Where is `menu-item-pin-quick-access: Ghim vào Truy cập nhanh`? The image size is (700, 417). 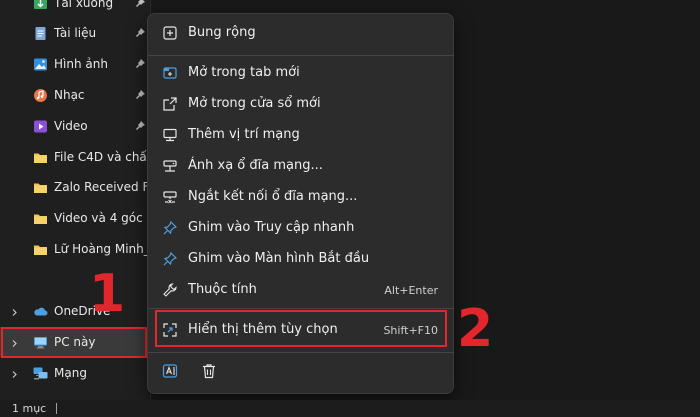
menu-item-pin-quick-access: Ghim vào Truy cập nhanh is located at coordinates (301, 228).